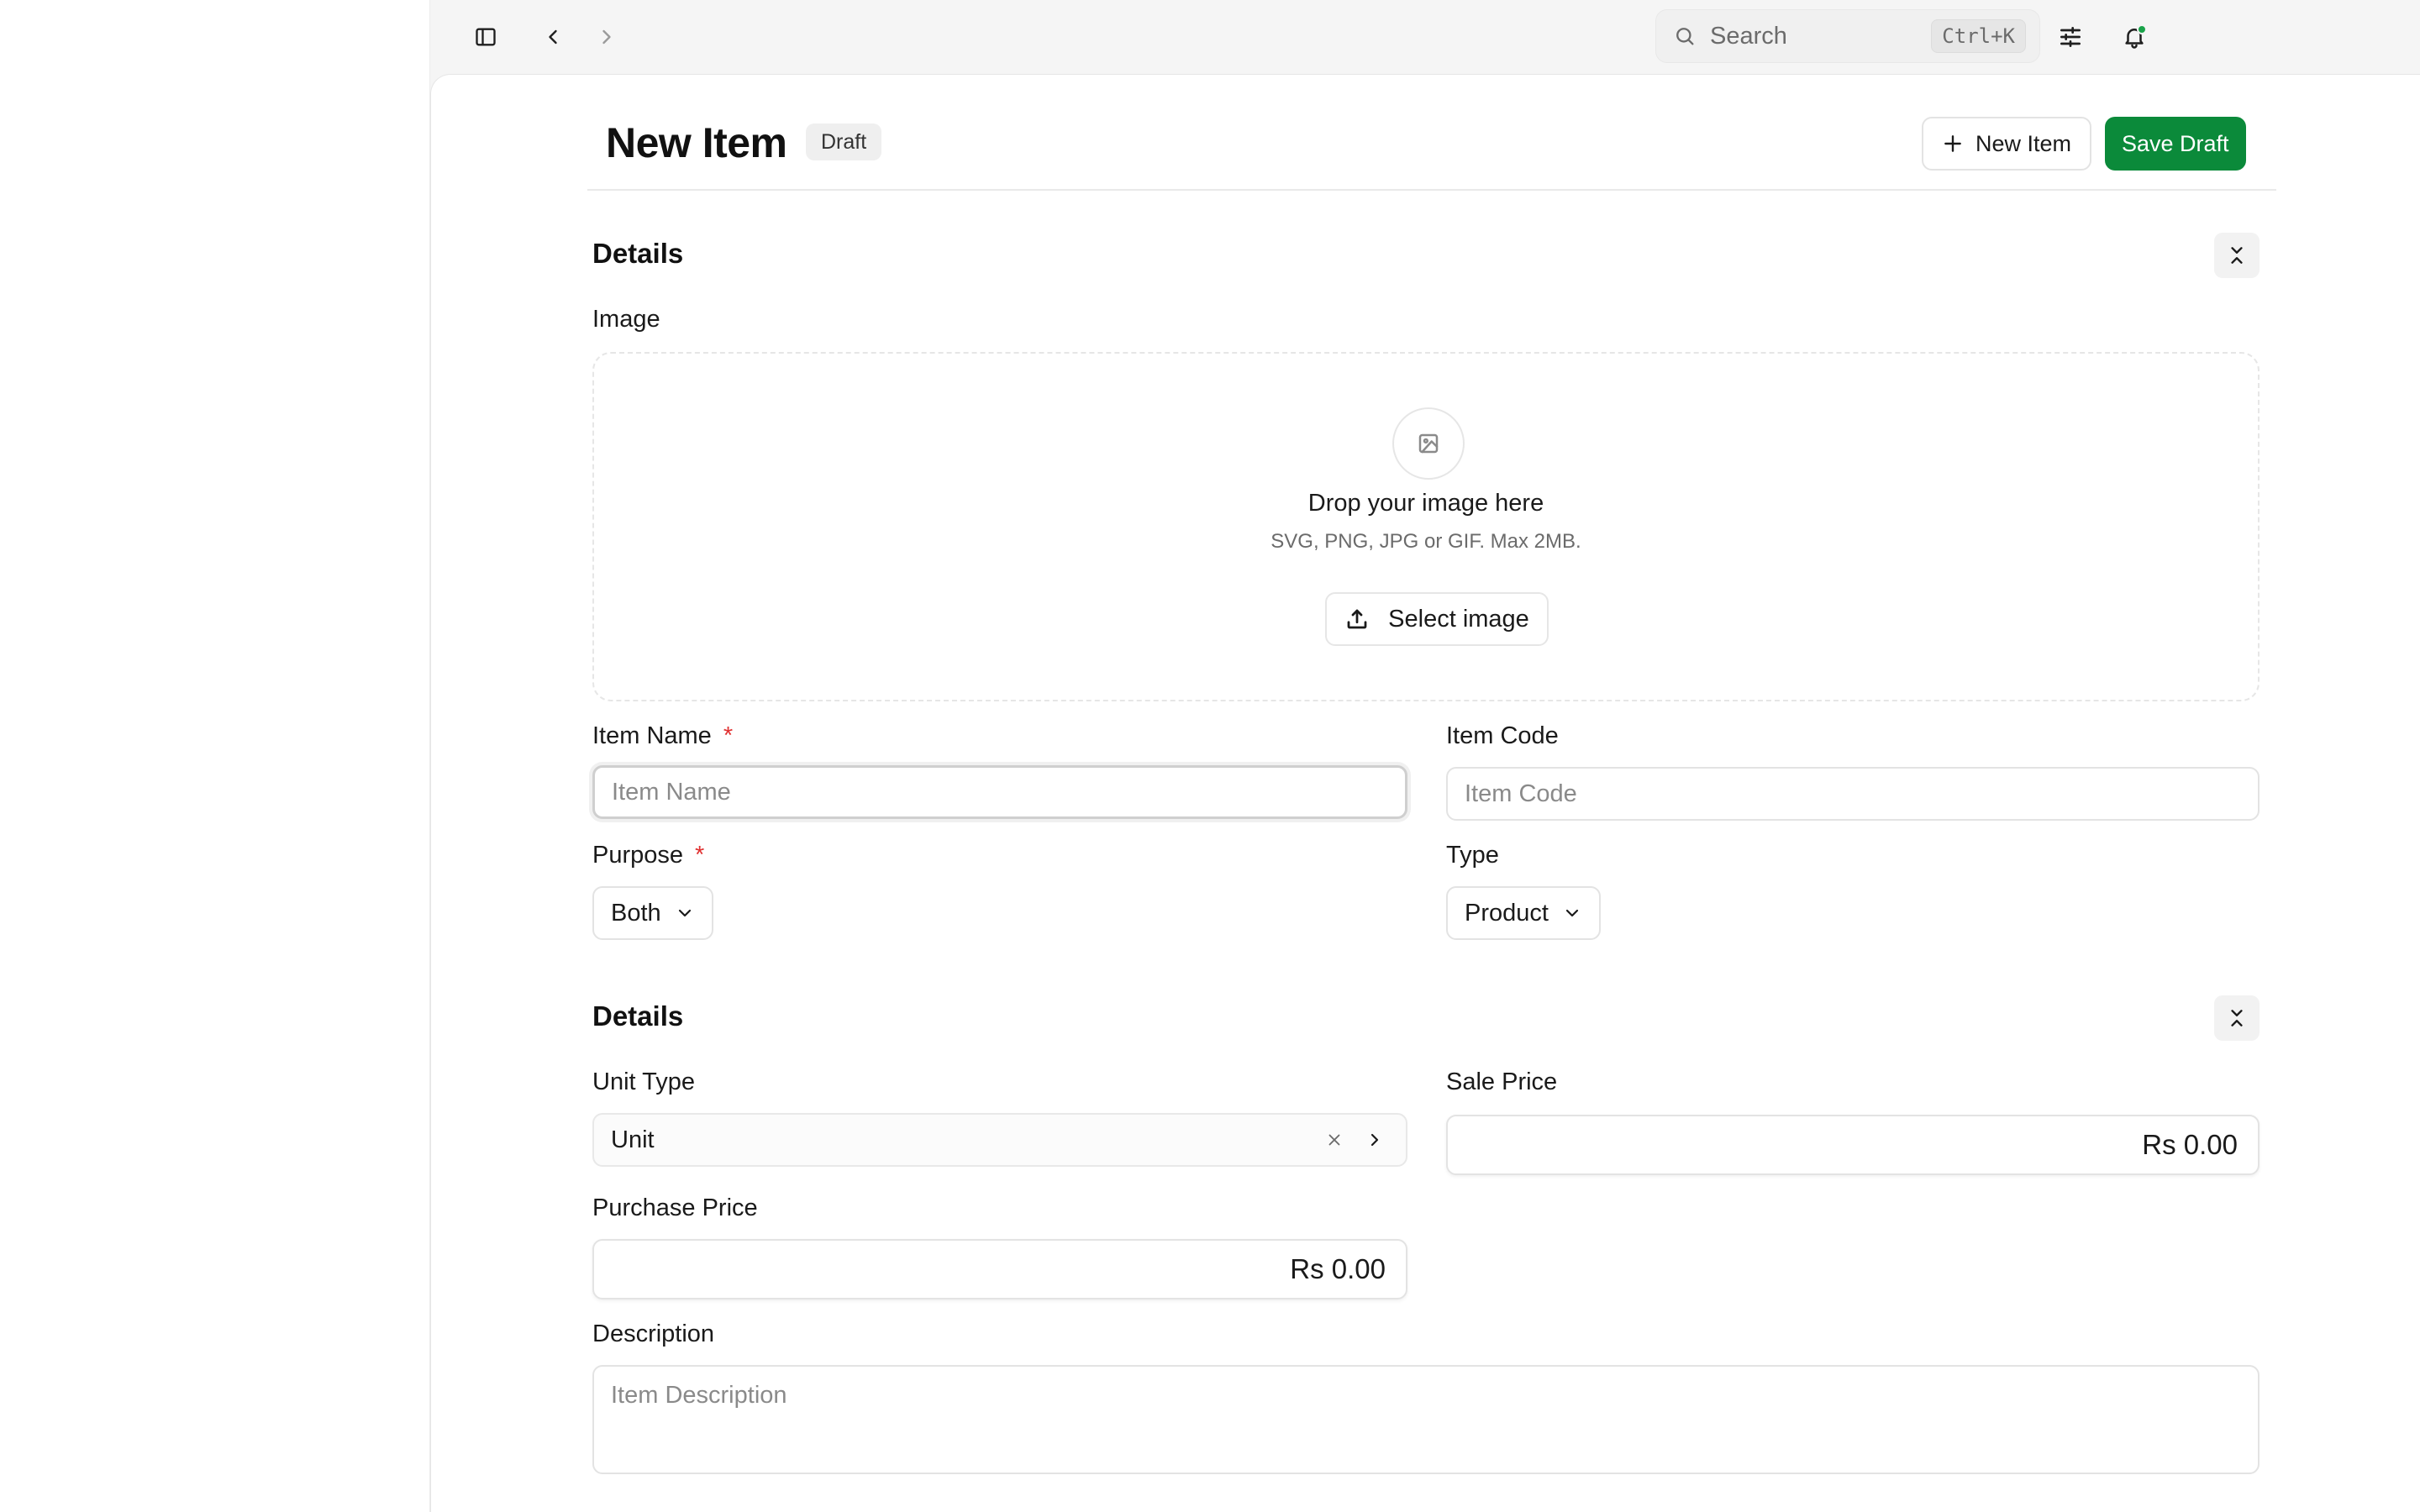 The image size is (2420, 1512). Describe the element at coordinates (999, 792) in the screenshot. I see `item-name-input` at that location.